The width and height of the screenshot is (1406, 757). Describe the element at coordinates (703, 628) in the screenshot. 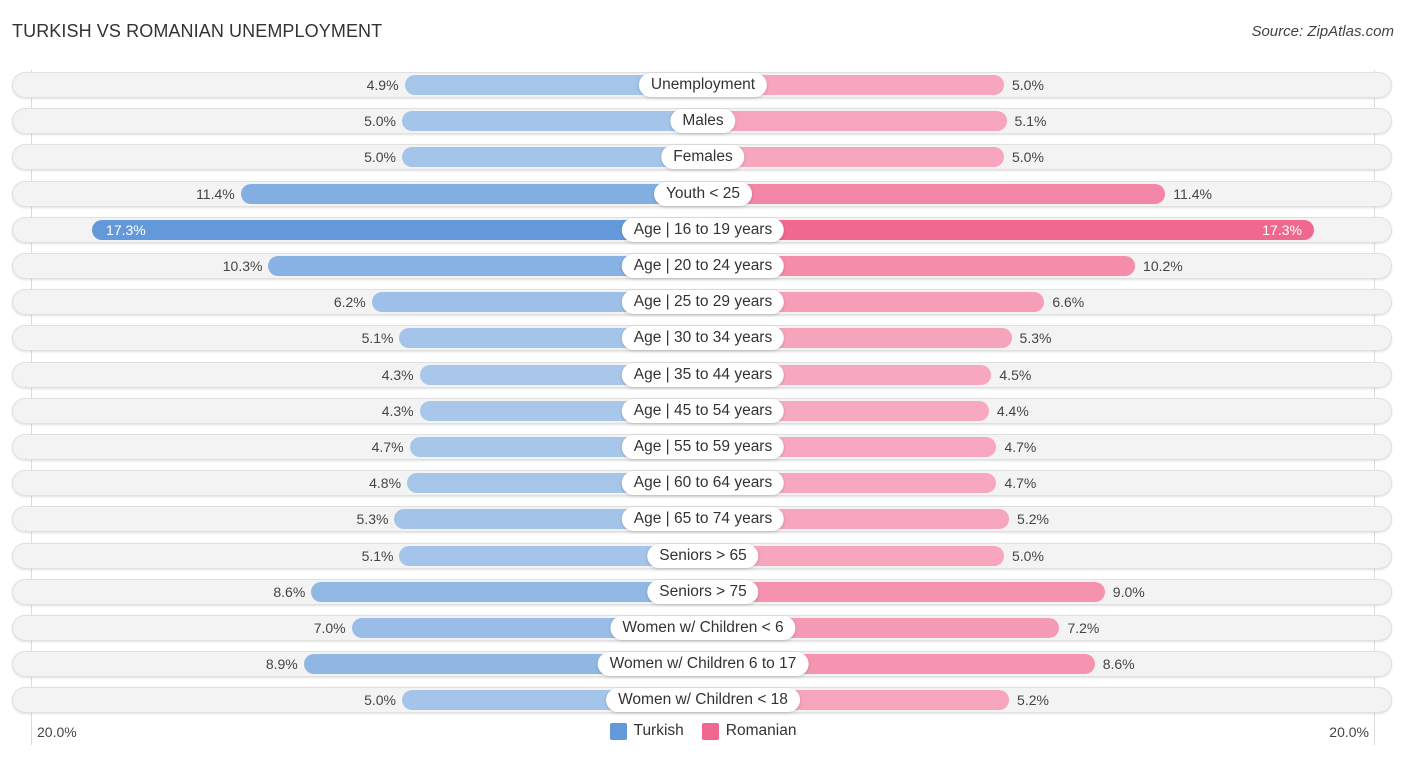

I see `category-label: Women w/ Children < 6` at that location.